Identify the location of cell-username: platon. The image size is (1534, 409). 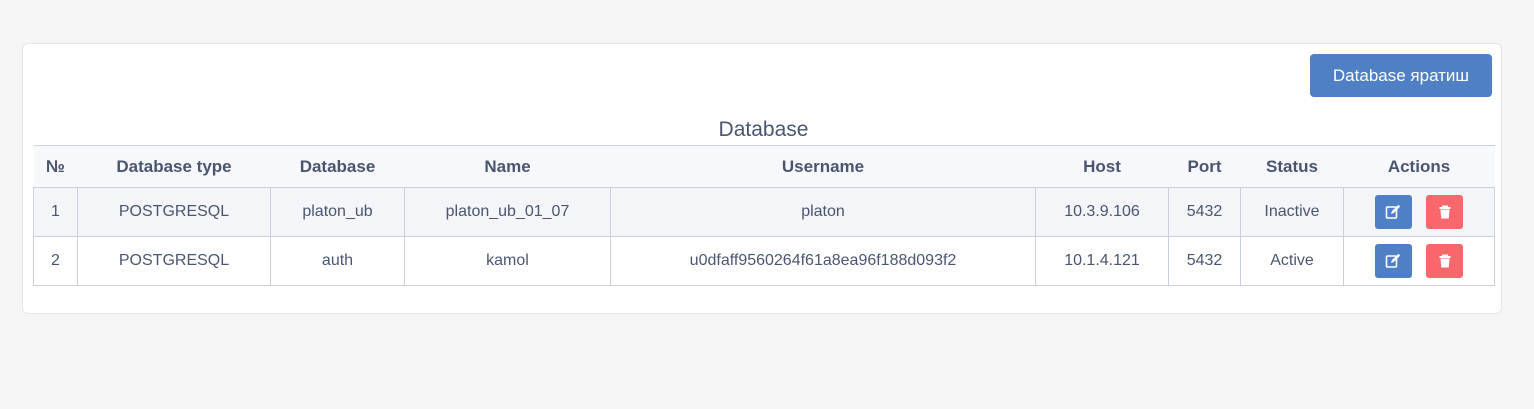
(823, 212).